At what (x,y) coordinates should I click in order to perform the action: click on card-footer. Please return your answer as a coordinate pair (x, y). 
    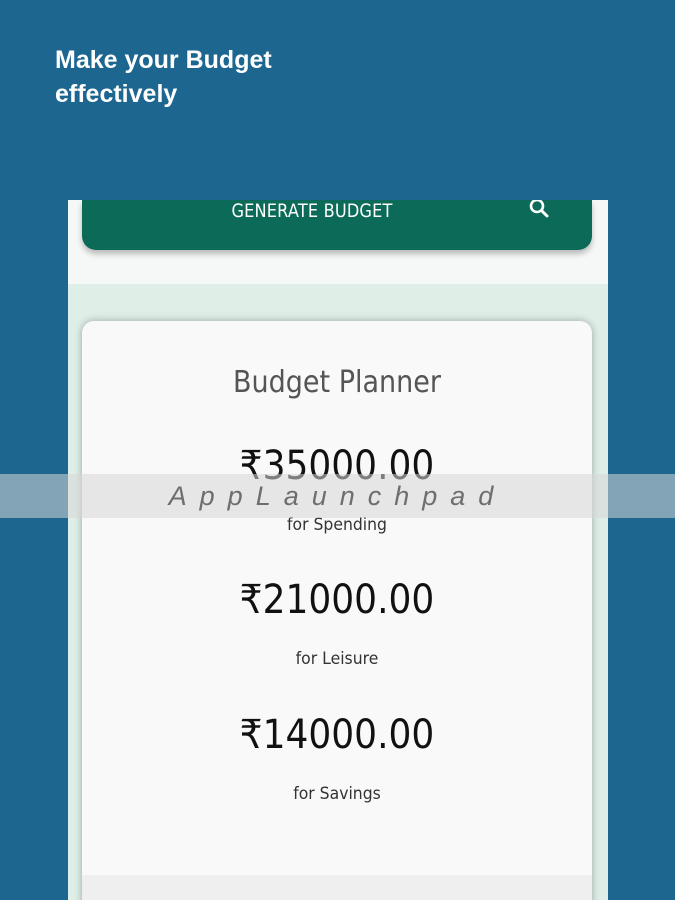
    Looking at the image, I should click on (337, 887).